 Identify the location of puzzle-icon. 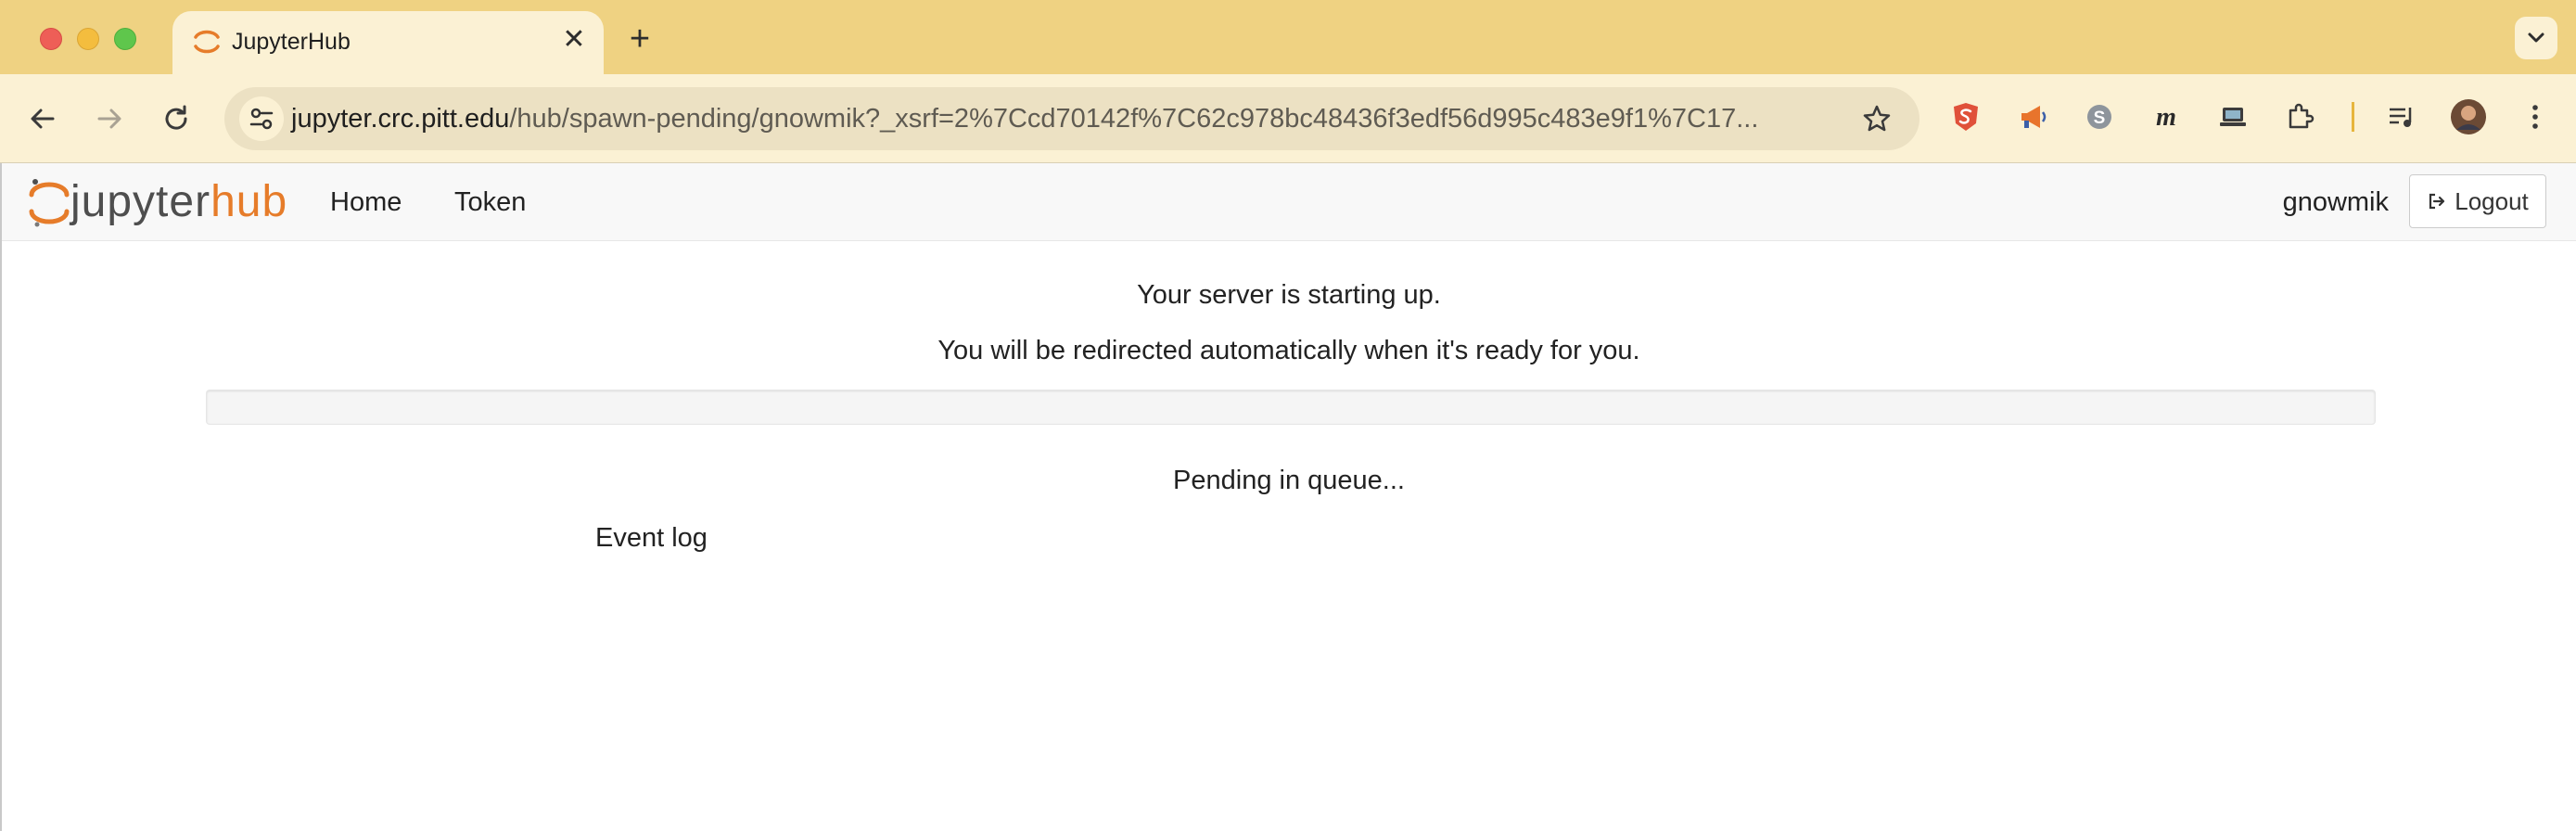
(2302, 116).